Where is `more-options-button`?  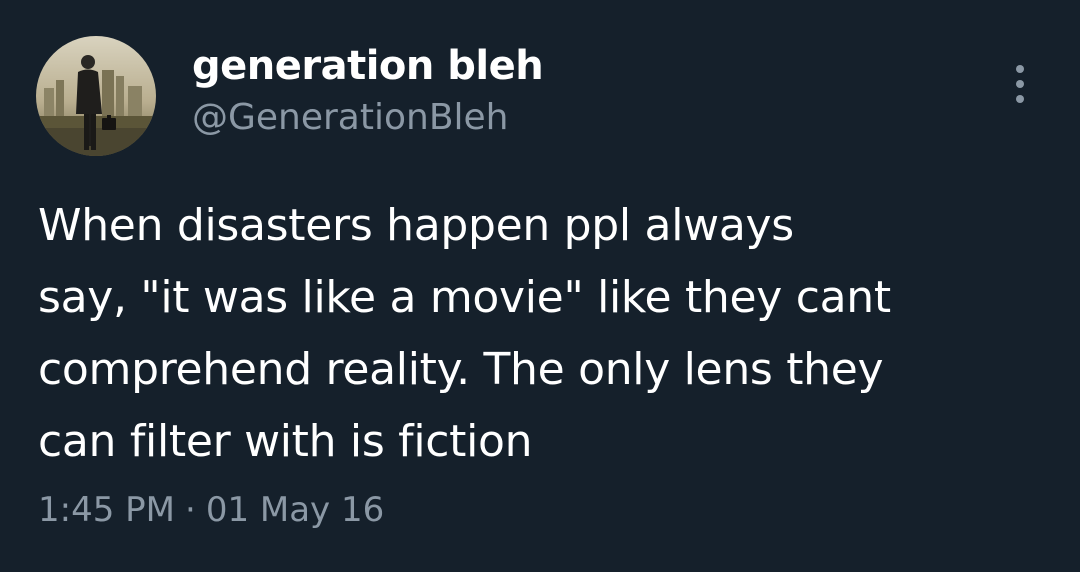
more-options-button is located at coordinates (1020, 84).